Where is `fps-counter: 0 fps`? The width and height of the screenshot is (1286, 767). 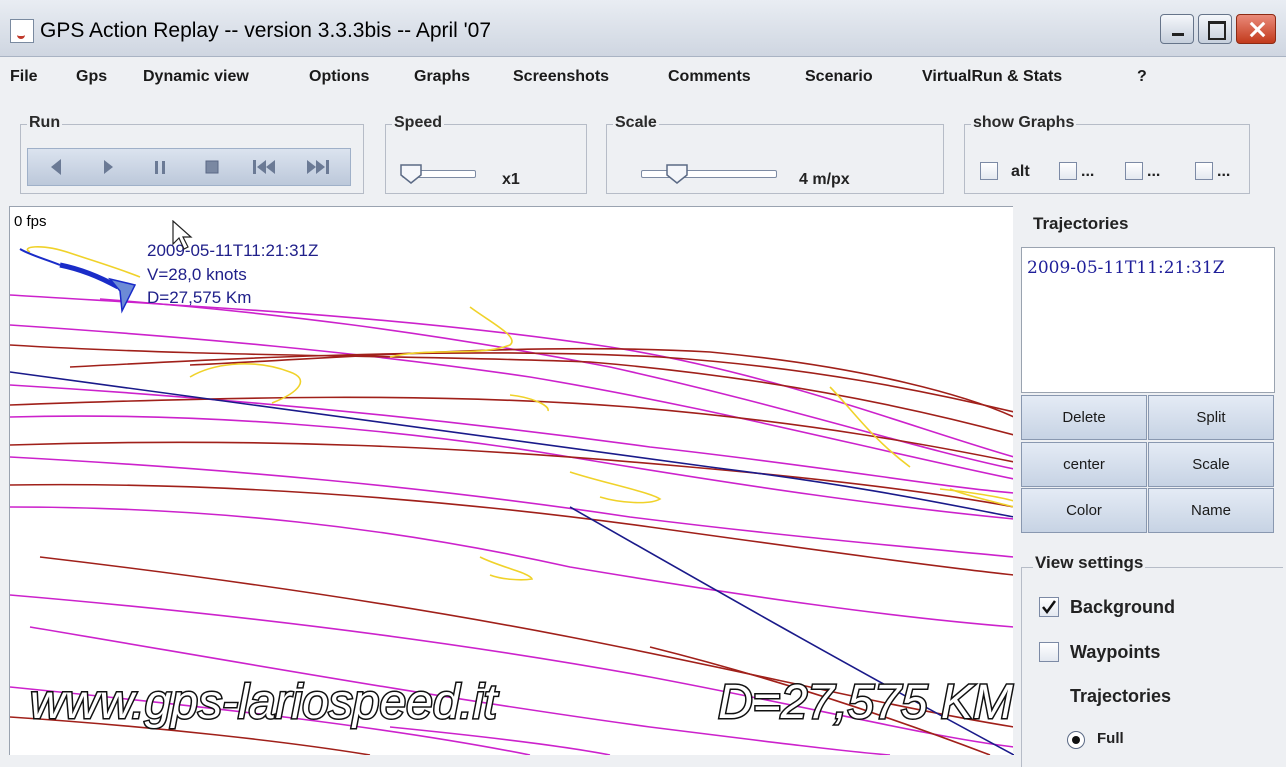 fps-counter: 0 fps is located at coordinates (30, 221).